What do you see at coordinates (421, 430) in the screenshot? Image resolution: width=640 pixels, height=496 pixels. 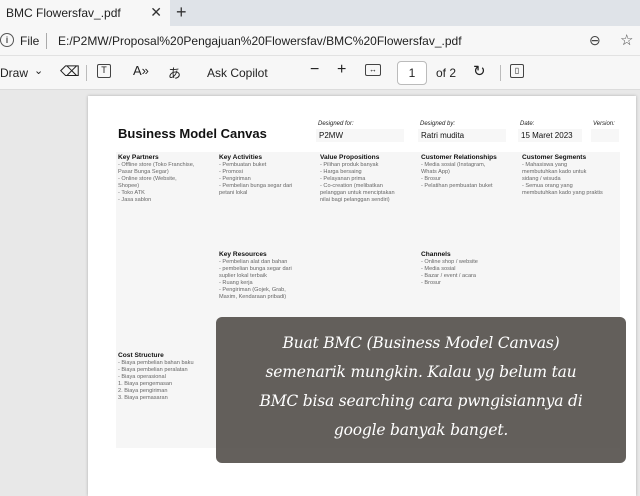 I see `caption-line: google banyak banget.` at bounding box center [421, 430].